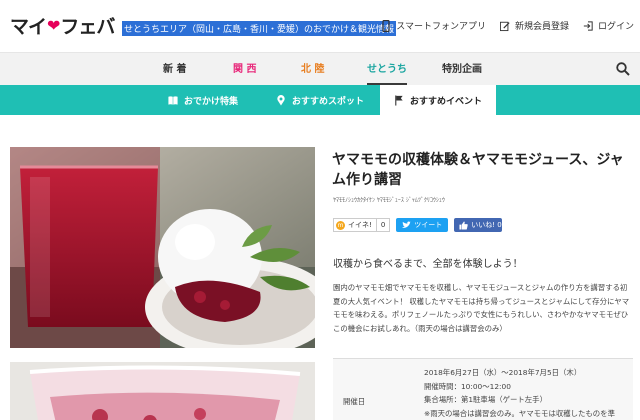  What do you see at coordinates (312, 69) in the screenshot?
I see `tab-hokuriku: 北 陸` at bounding box center [312, 69].